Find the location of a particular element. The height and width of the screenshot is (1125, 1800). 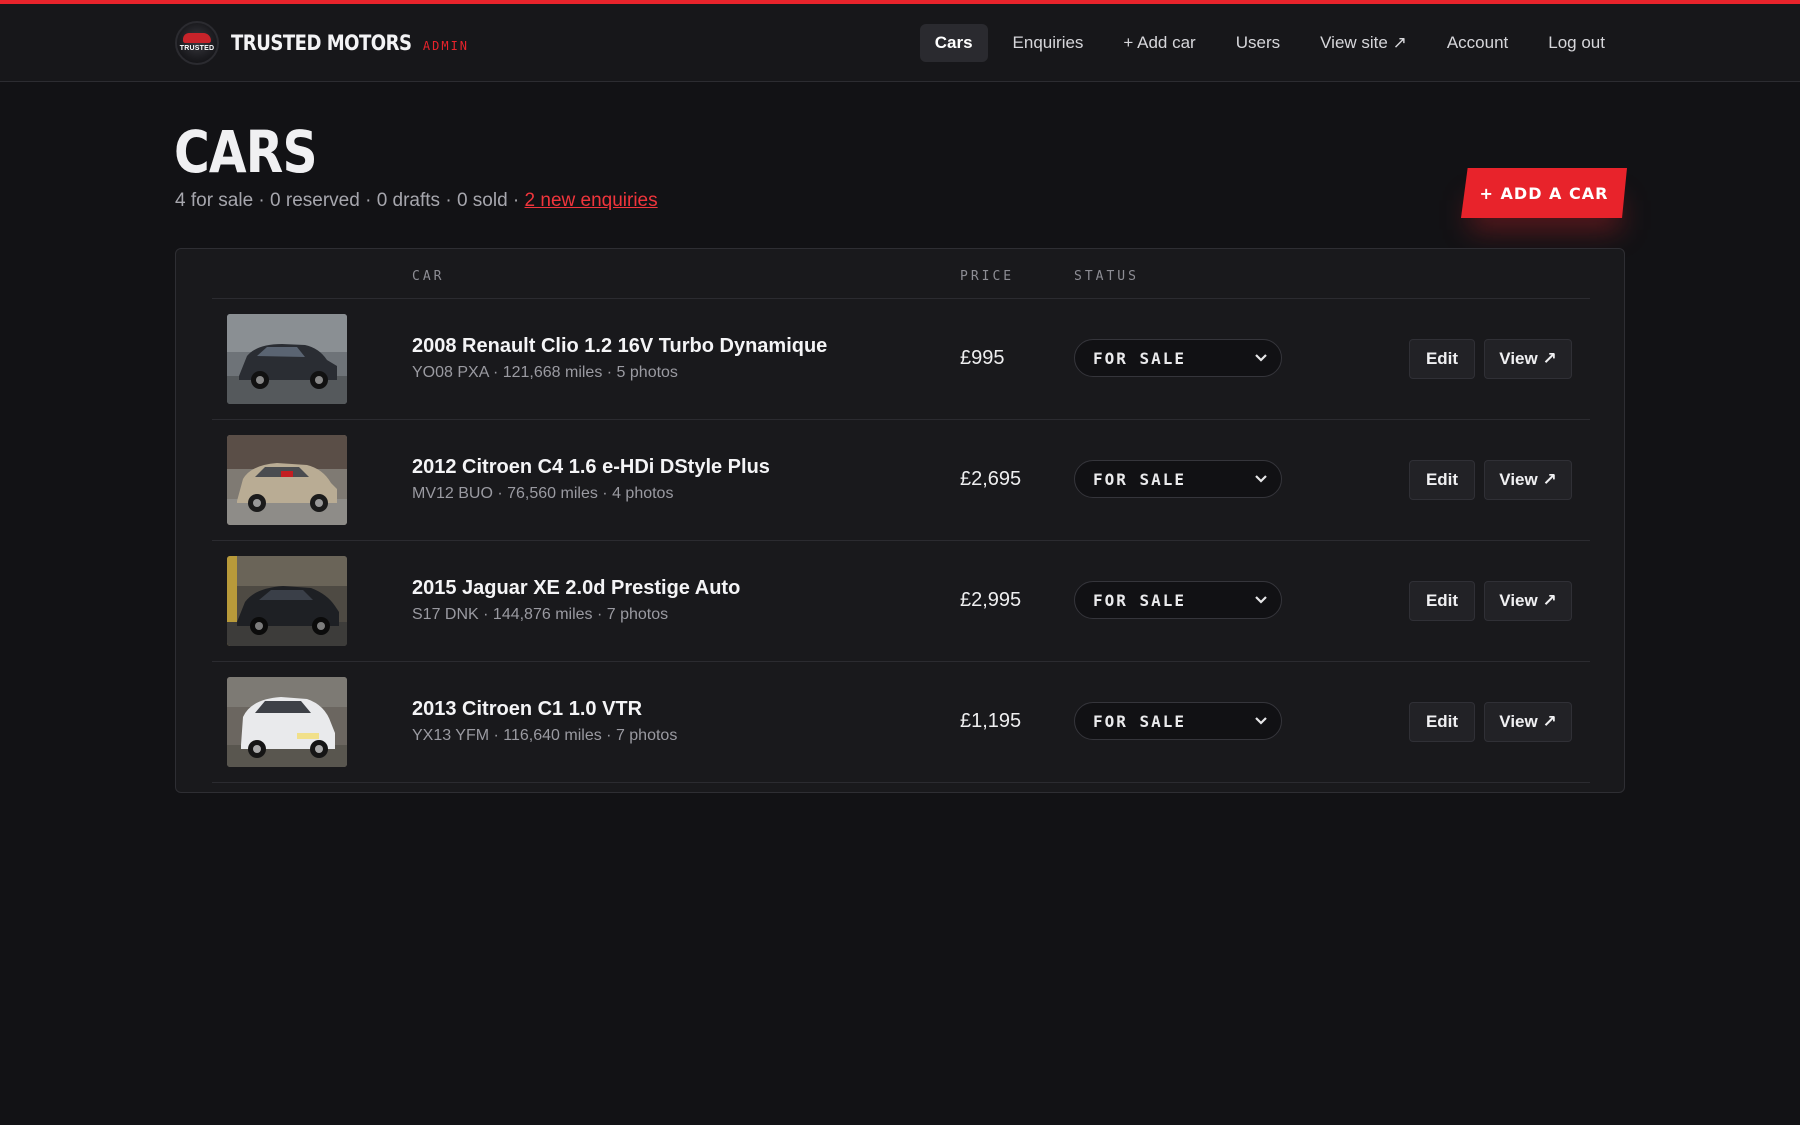

nav-item-log-out: Log out is located at coordinates (1576, 43).